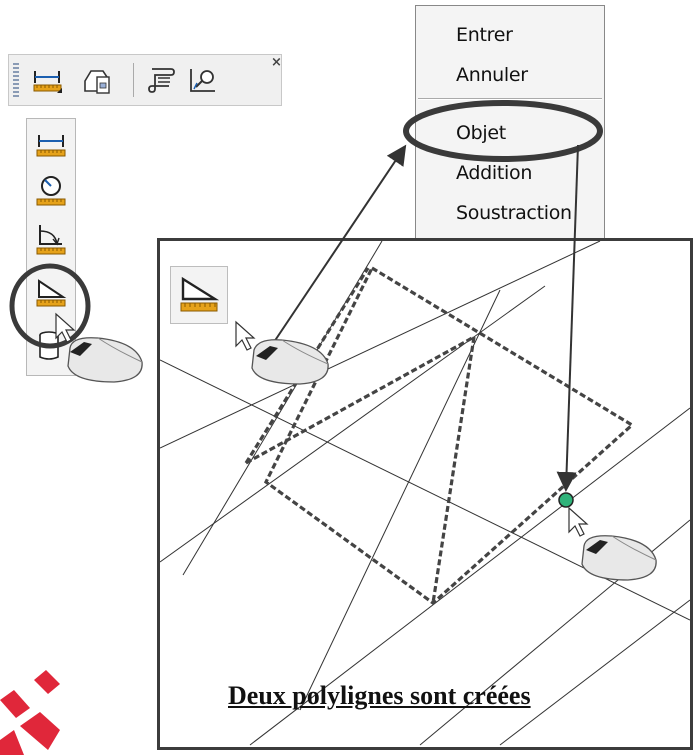 The width and height of the screenshot is (697, 755). What do you see at coordinates (566, 500) in the screenshot?
I see `pick-point` at bounding box center [566, 500].